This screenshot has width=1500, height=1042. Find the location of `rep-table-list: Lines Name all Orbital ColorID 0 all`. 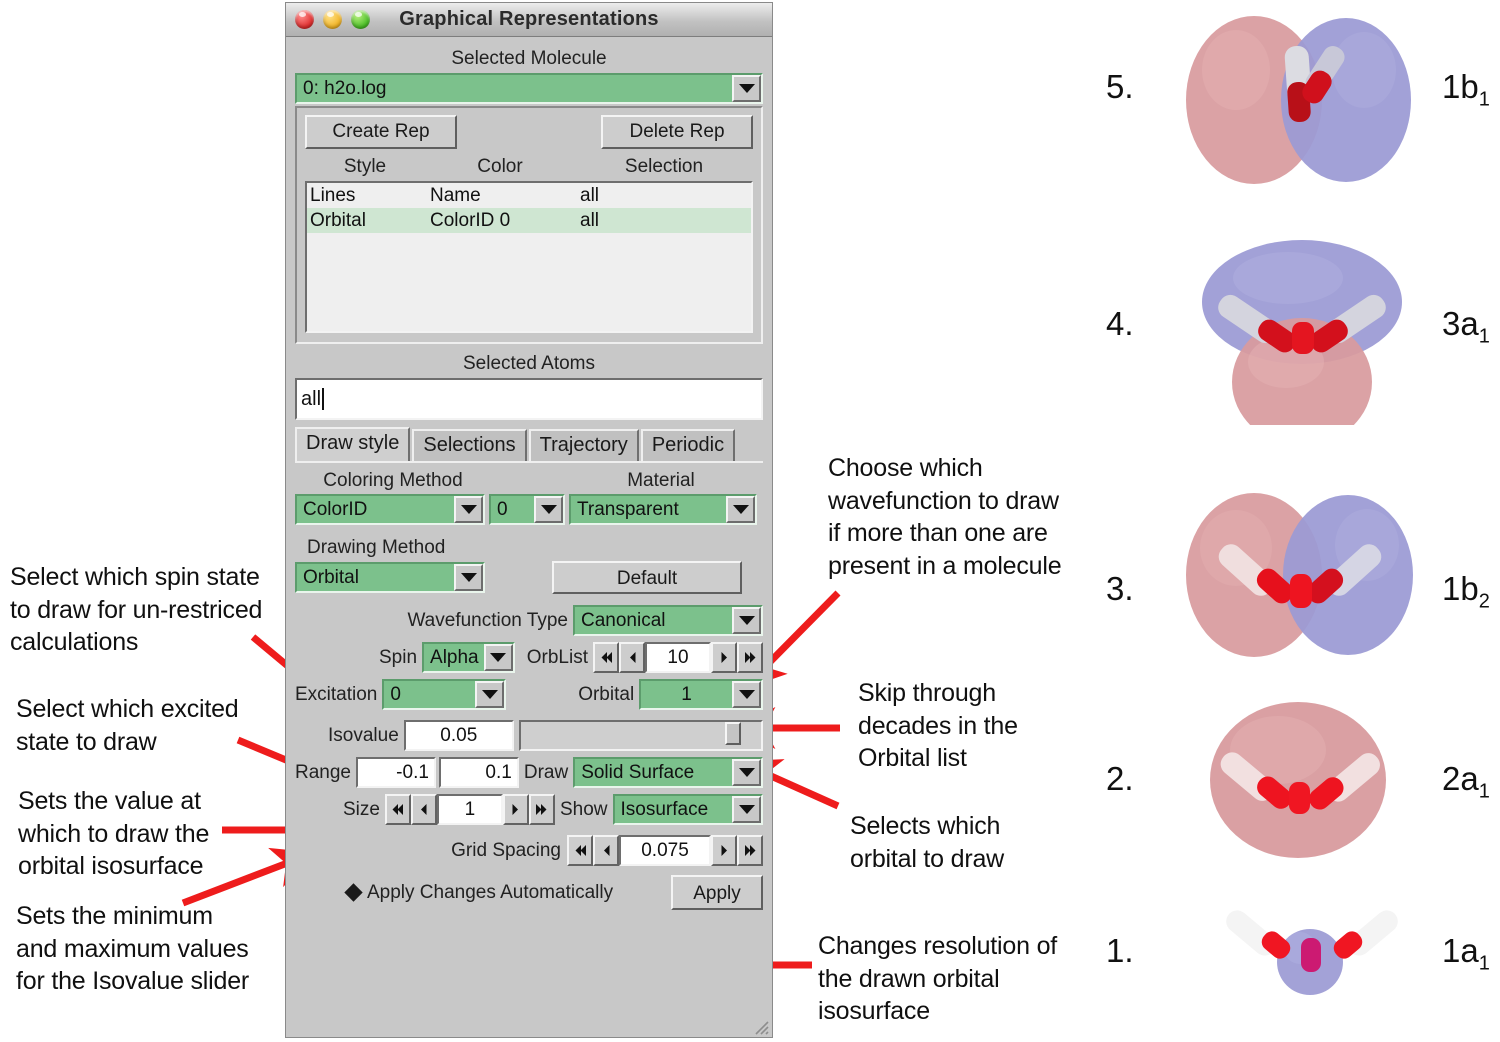

rep-table-list: Lines Name all Orbital ColorID 0 all is located at coordinates (529, 257).